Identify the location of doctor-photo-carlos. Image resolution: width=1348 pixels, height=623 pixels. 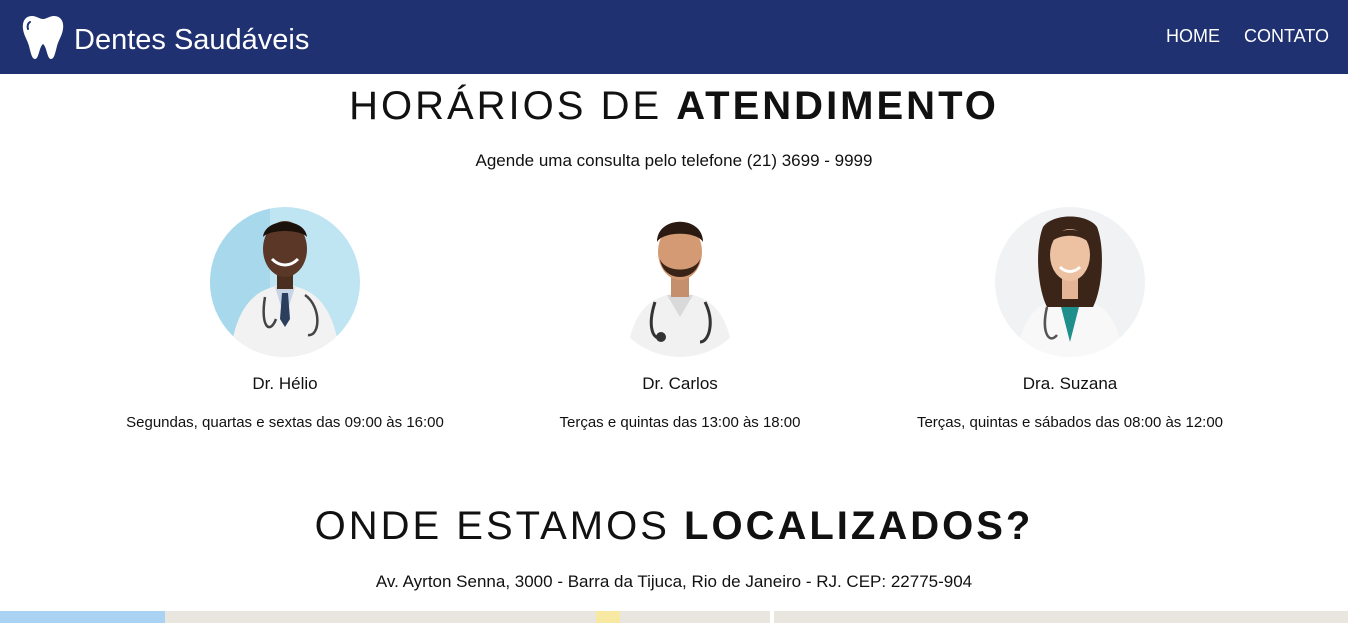
(680, 282).